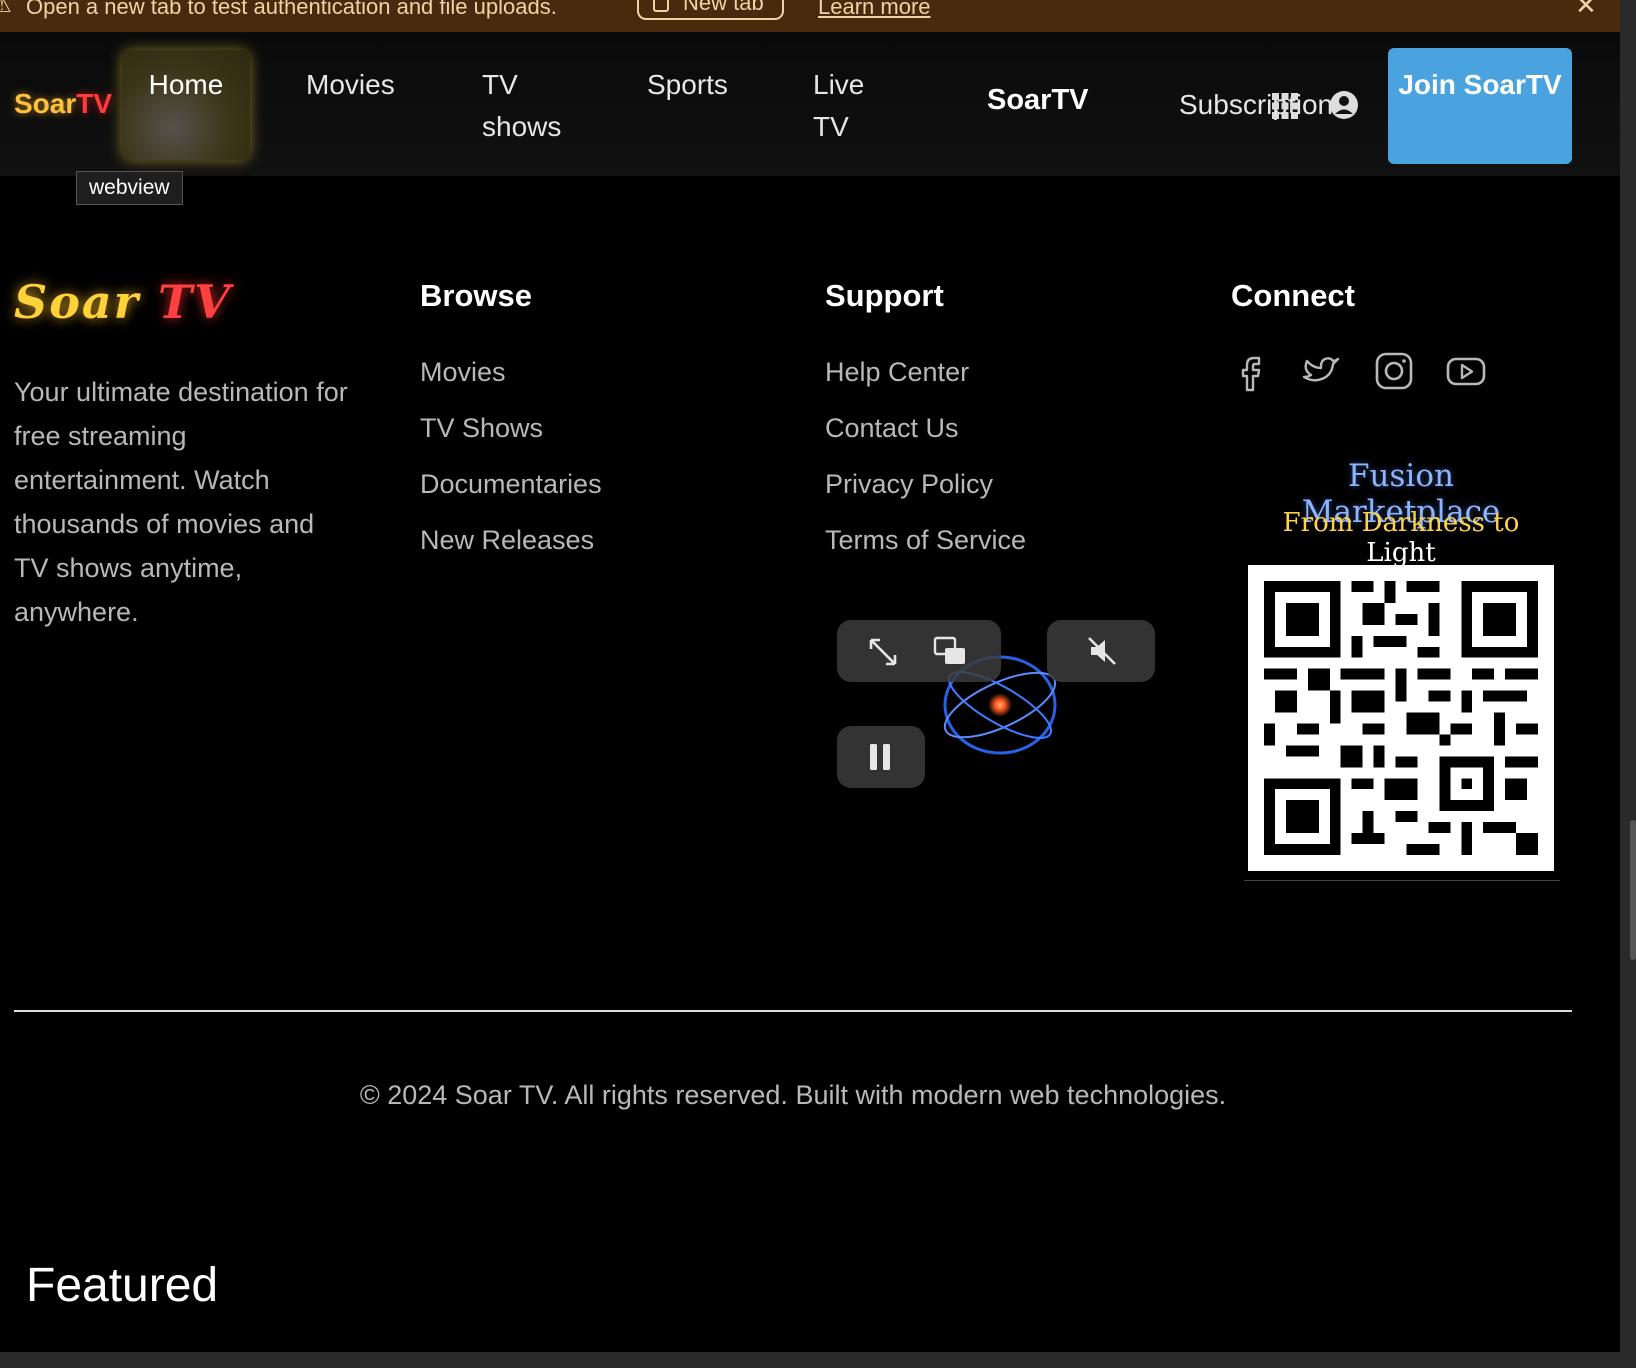  I want to click on brand-tv: TV, so click(94, 103).